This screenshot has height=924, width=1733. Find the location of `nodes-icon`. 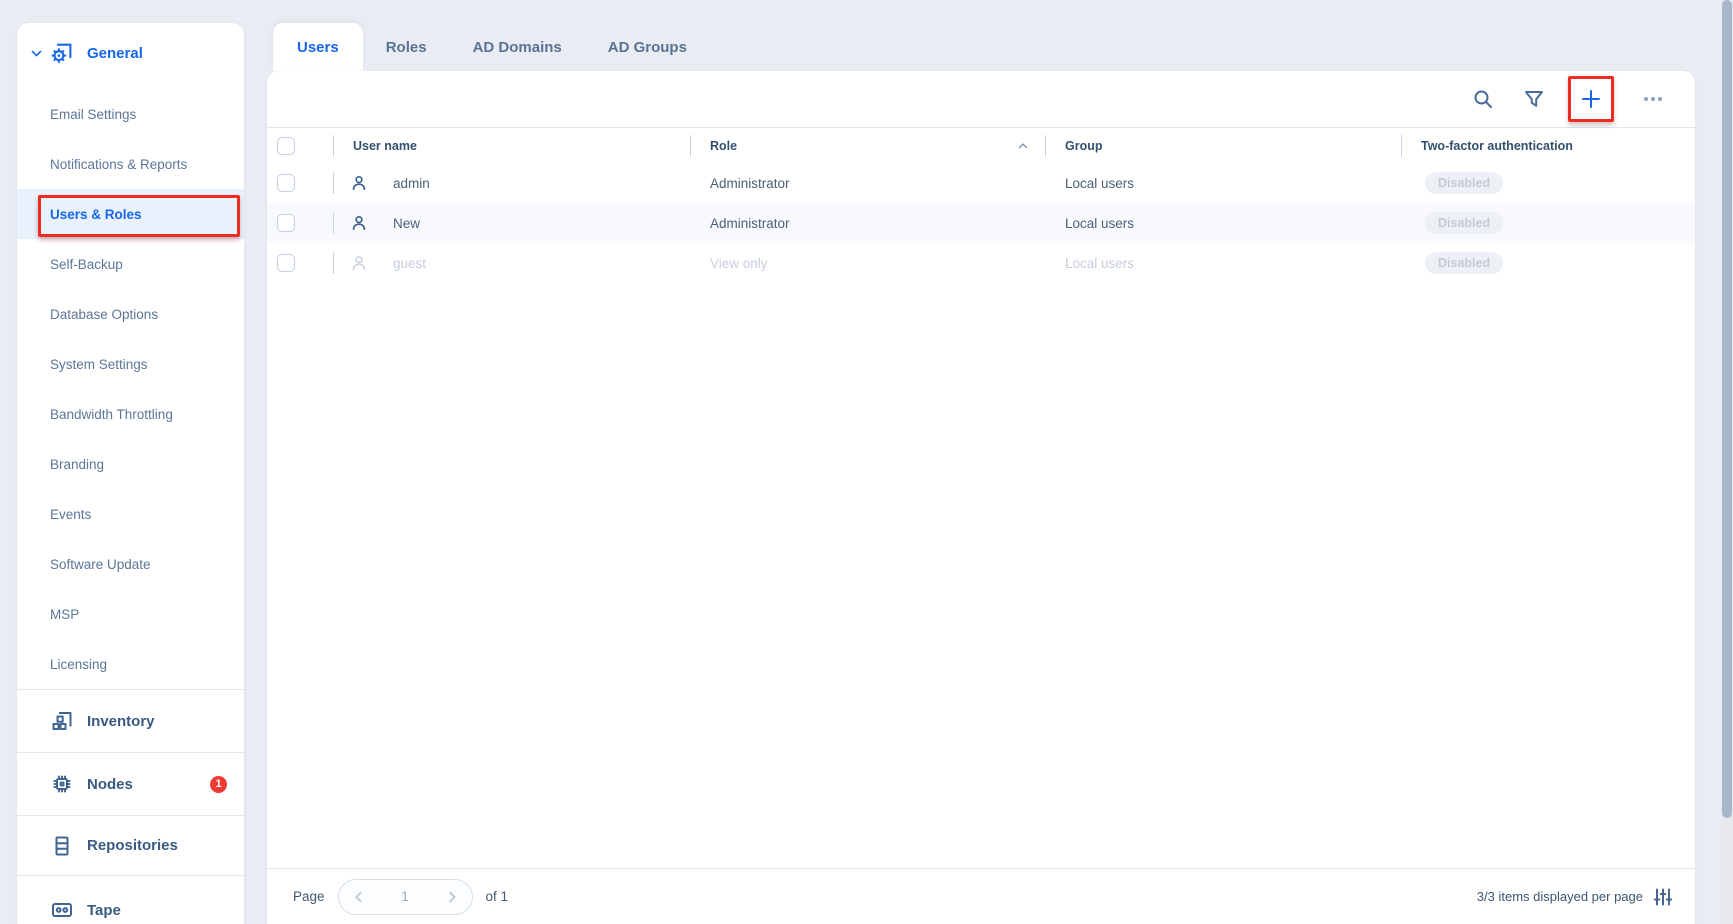

nodes-icon is located at coordinates (62, 784).